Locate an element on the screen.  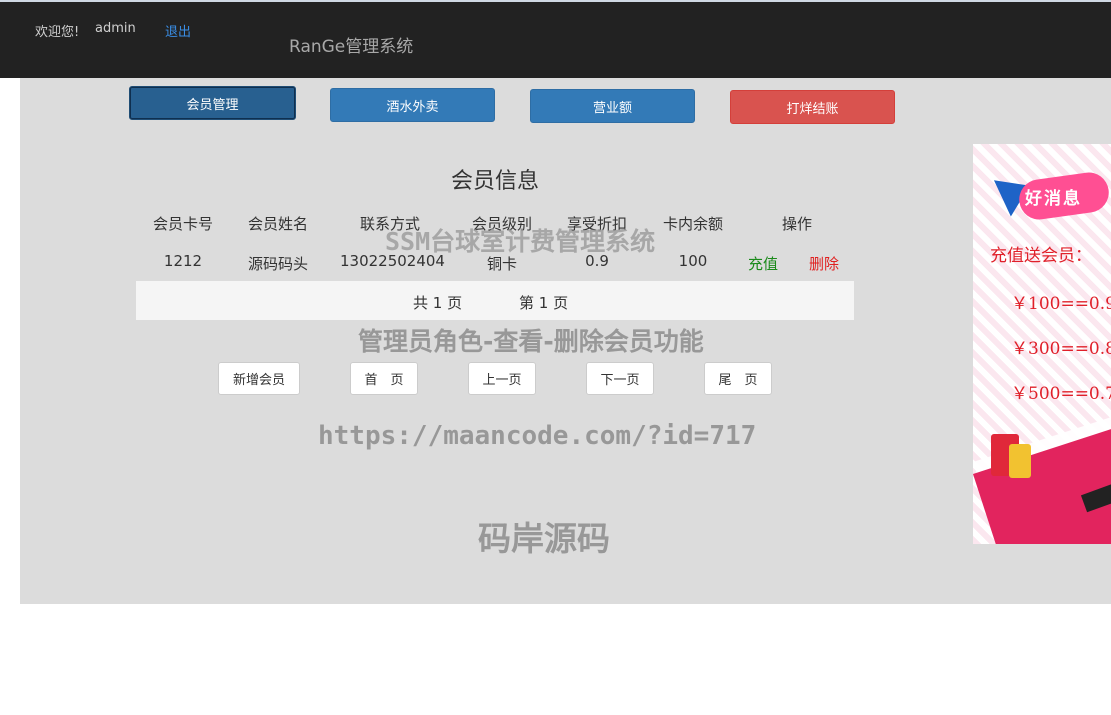
revenue-button: 营业额 is located at coordinates (612, 106).